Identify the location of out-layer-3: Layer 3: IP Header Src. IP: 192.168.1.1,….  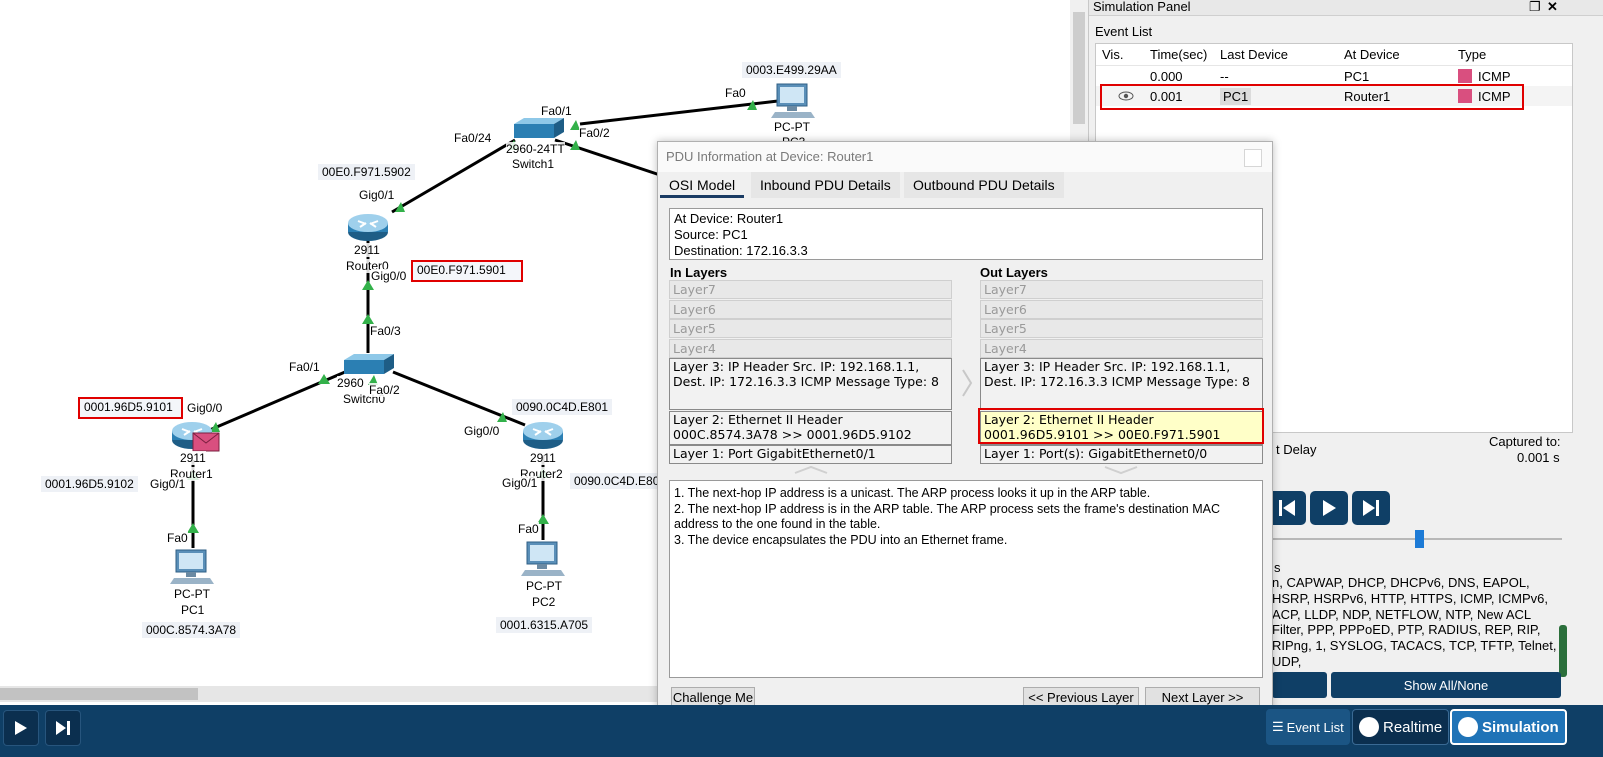
(1121, 384).